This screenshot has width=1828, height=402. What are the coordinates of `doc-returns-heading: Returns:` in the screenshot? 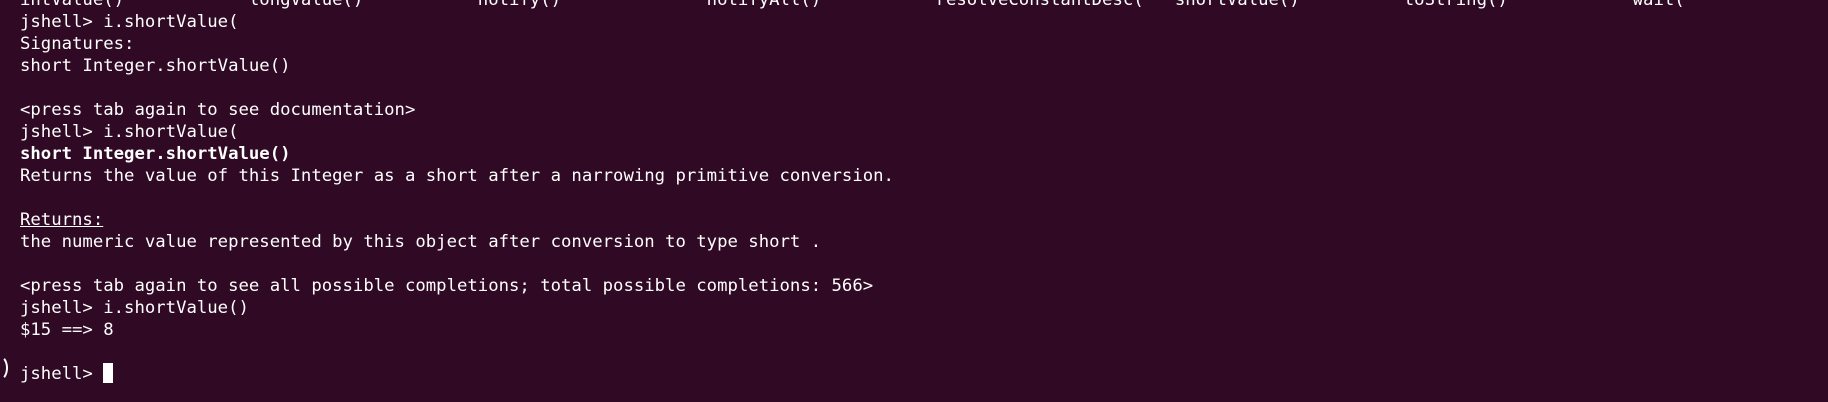 It's located at (924, 220).